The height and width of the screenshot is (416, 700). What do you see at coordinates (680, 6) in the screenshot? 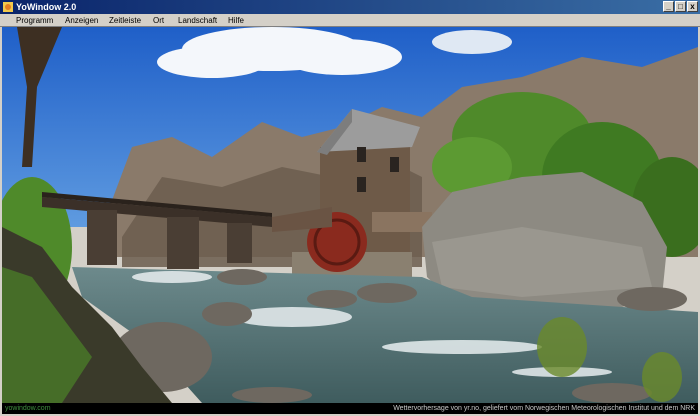
I see `maximize-button: □` at bounding box center [680, 6].